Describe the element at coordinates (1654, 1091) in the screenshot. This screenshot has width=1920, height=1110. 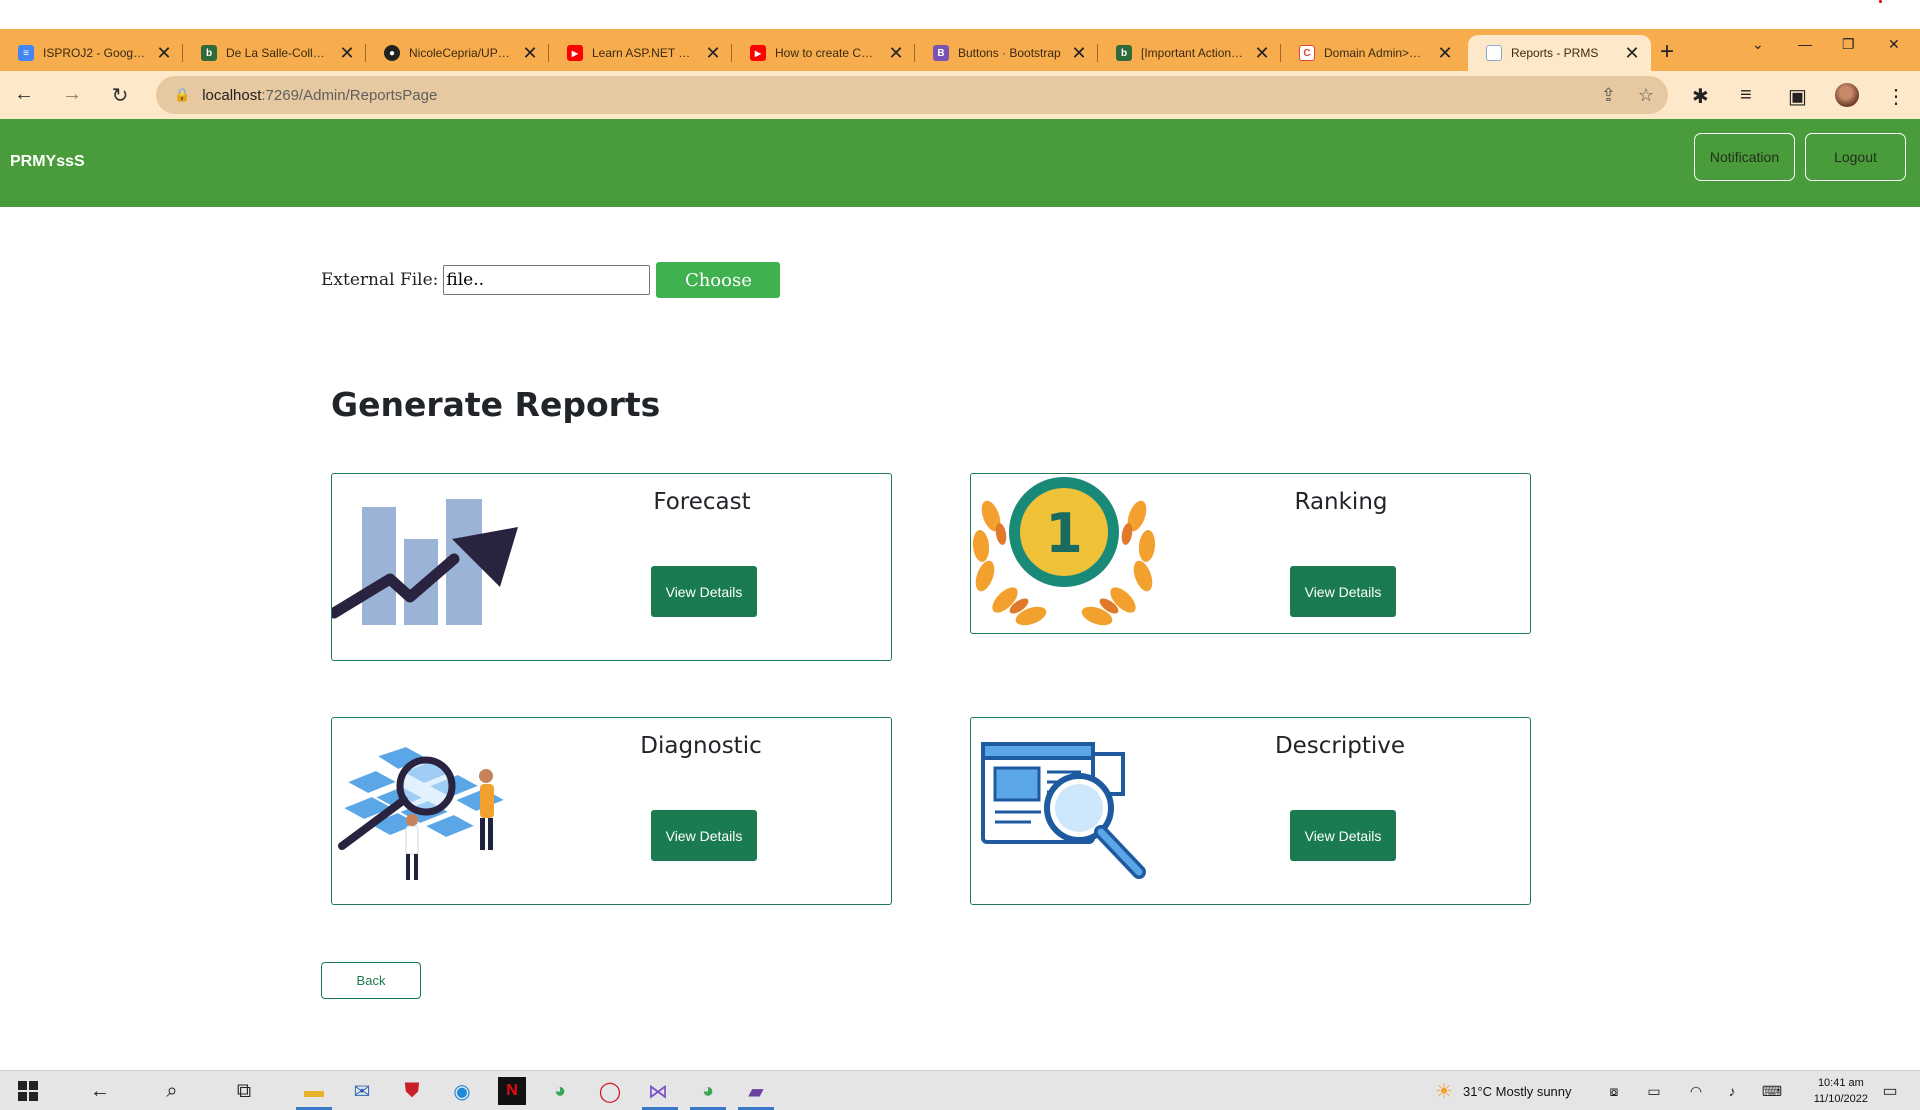
I see `battery-icon: ▭` at that location.